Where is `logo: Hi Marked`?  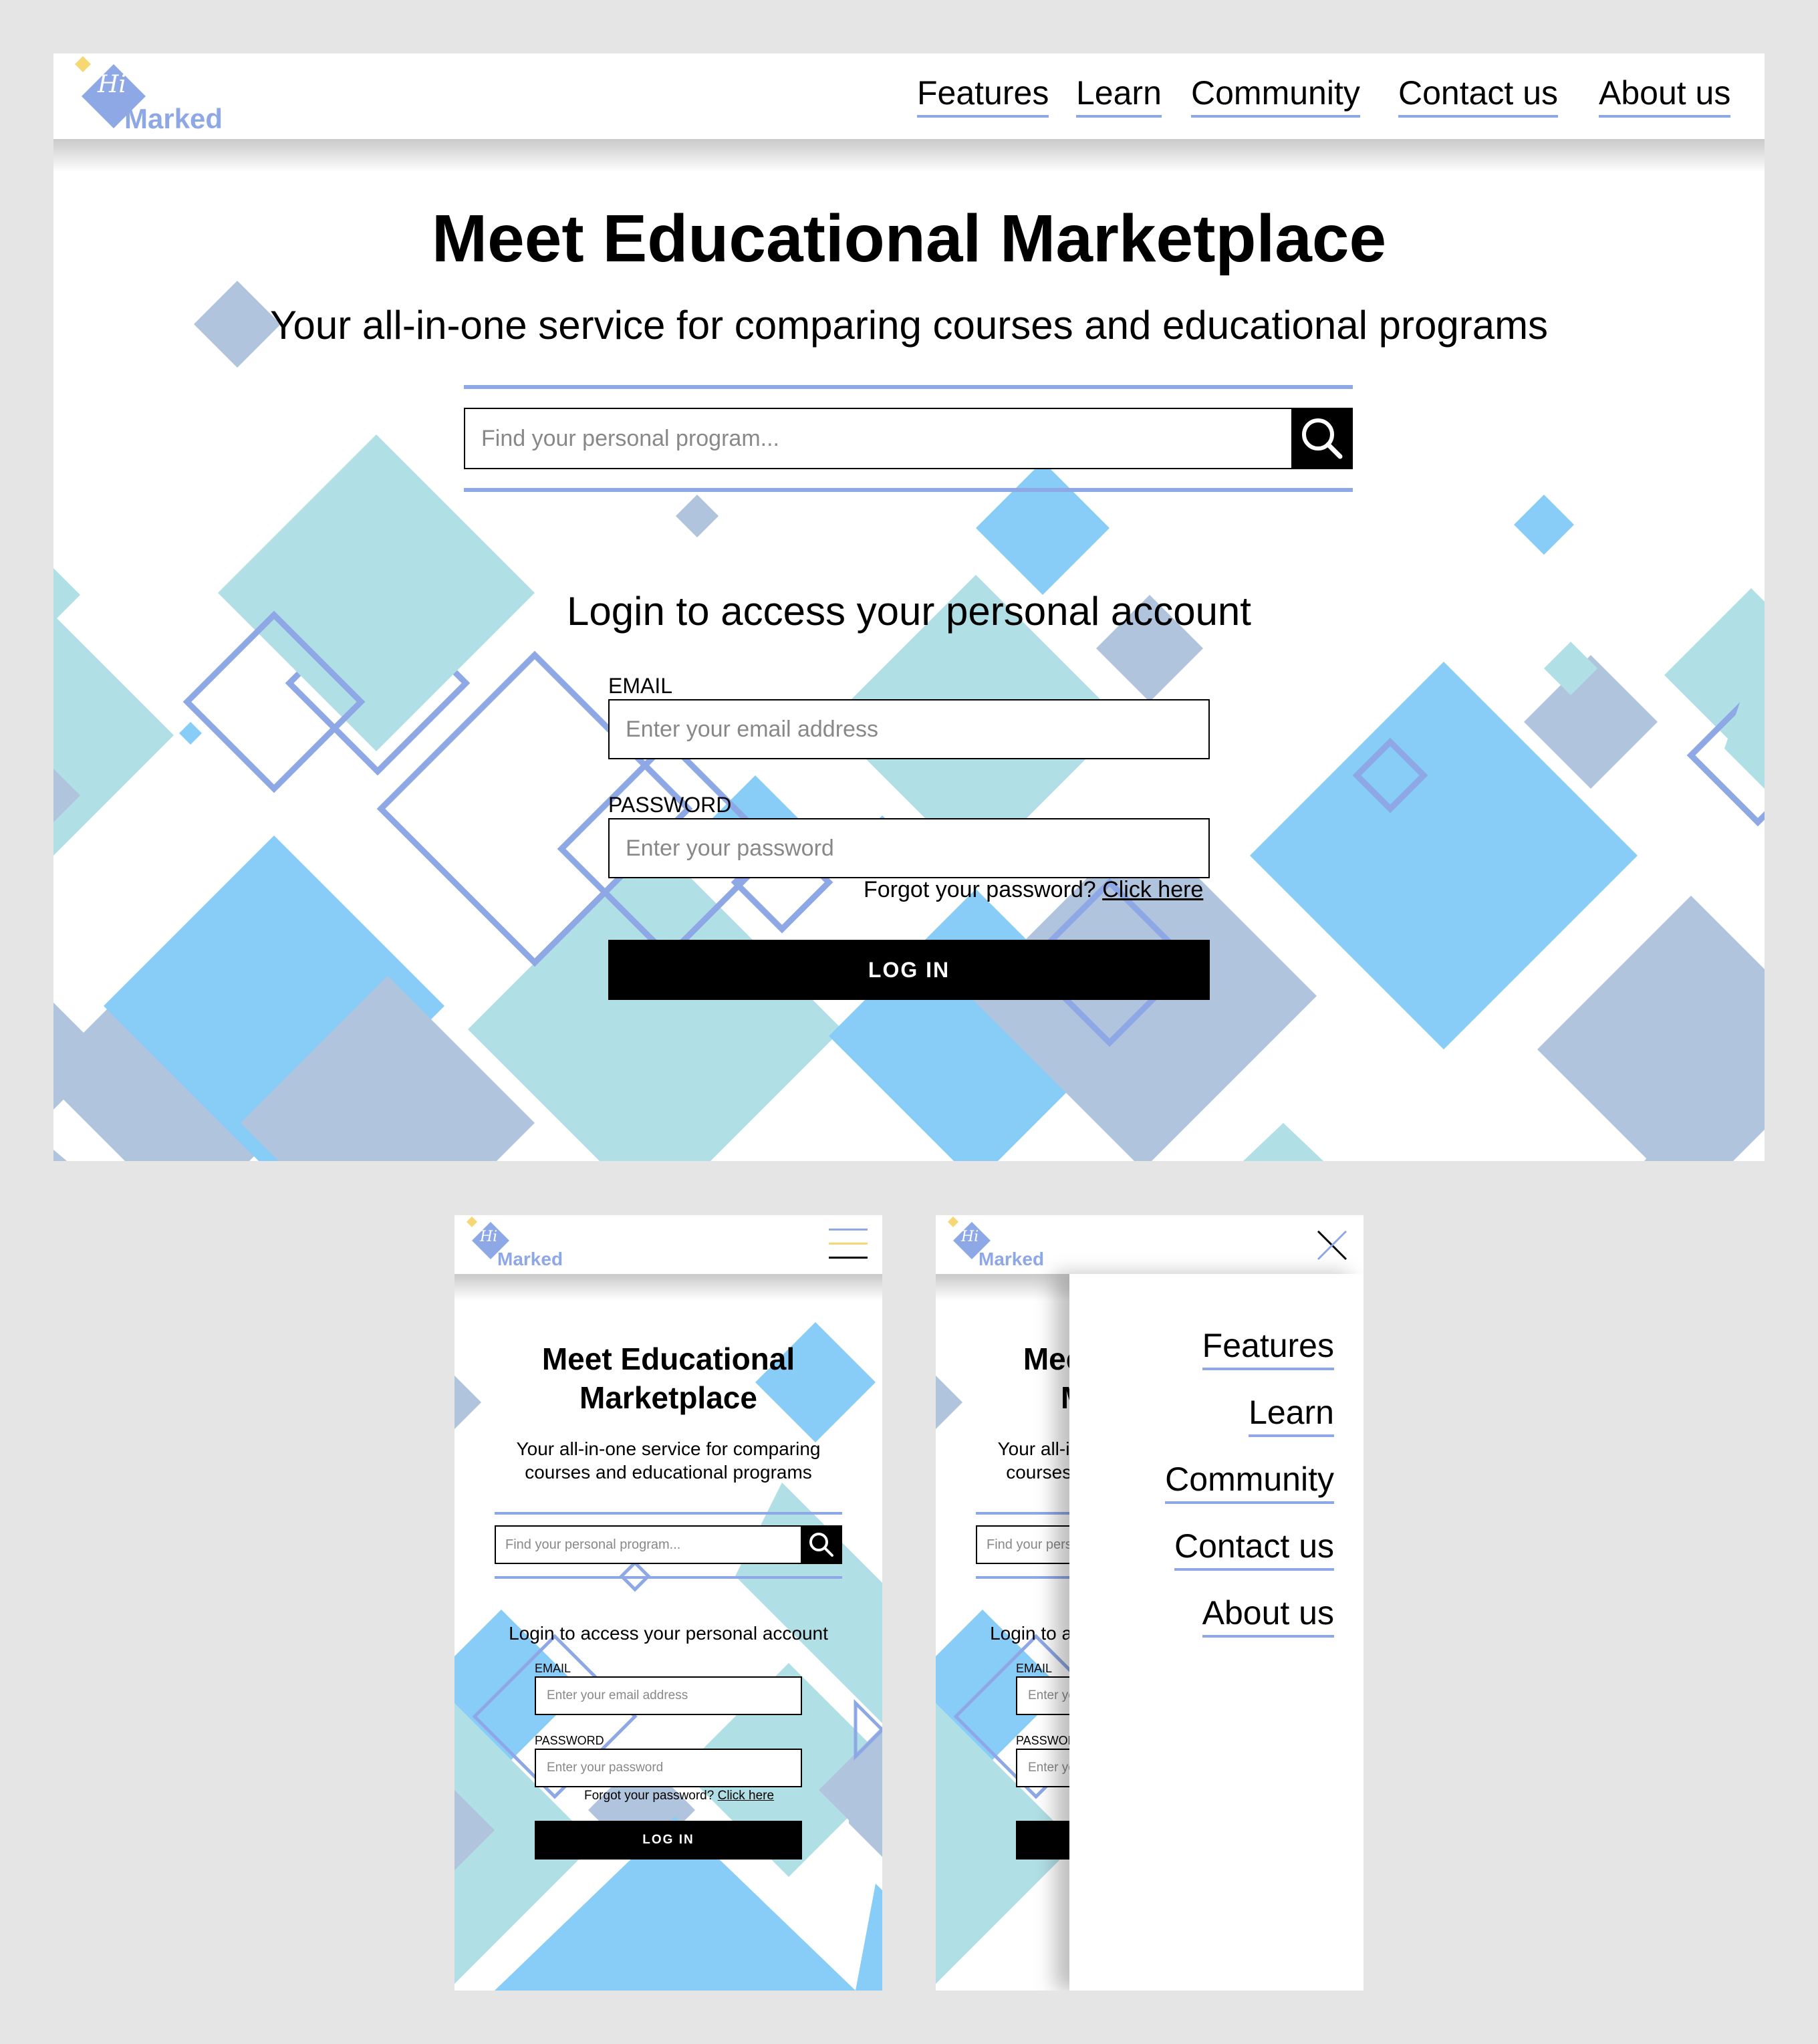
logo: Hi Marked is located at coordinates (160, 96).